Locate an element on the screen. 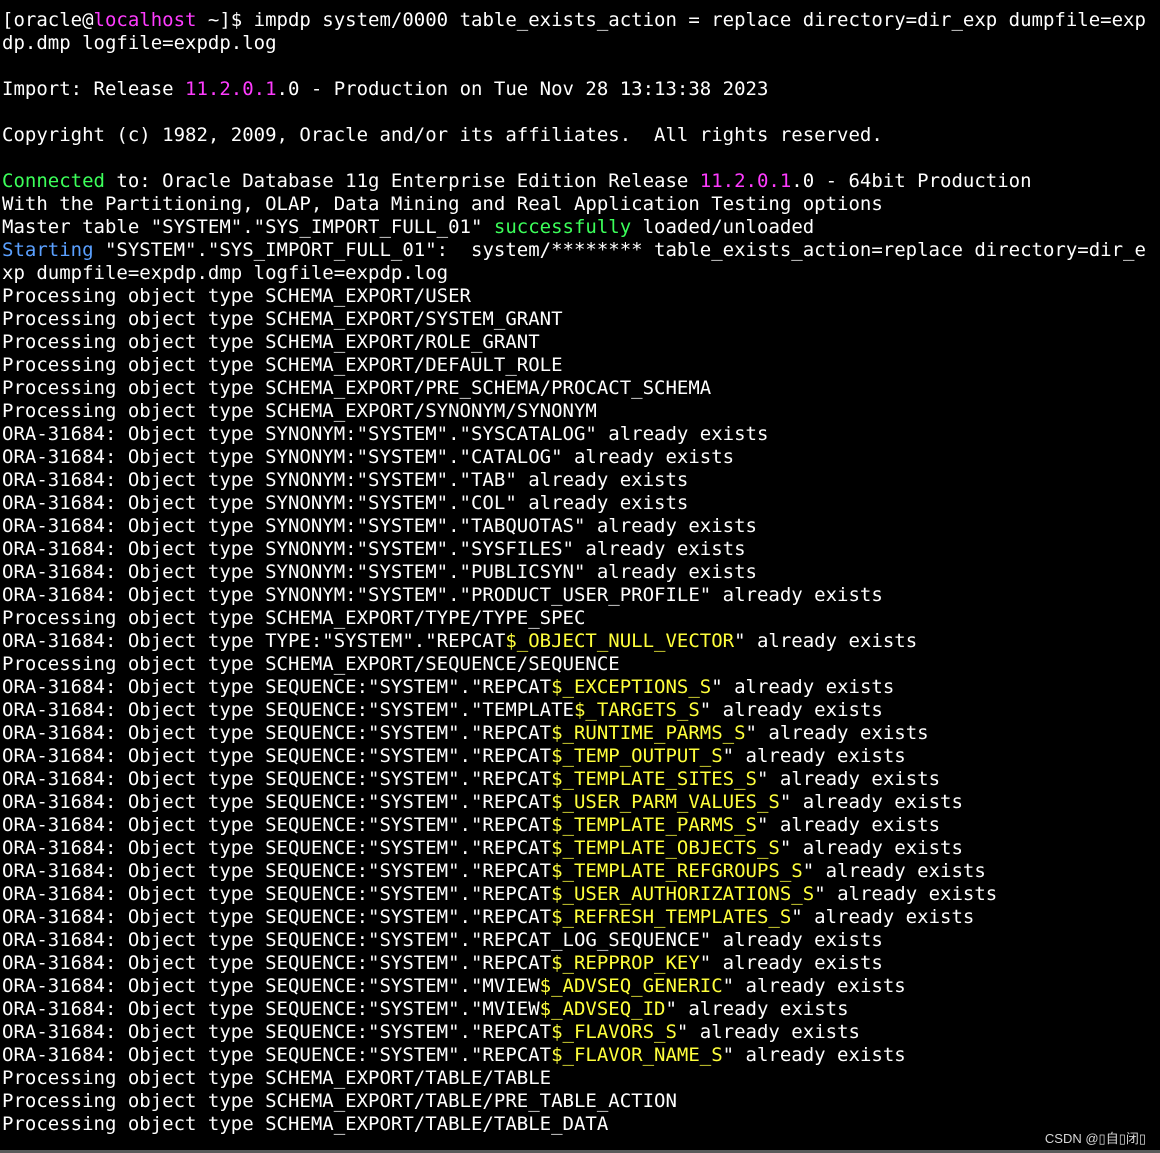 This screenshot has height=1153, width=1160. terminal-text-segment: $_USER_AUTHORIZATIONS_S is located at coordinates (683, 894).